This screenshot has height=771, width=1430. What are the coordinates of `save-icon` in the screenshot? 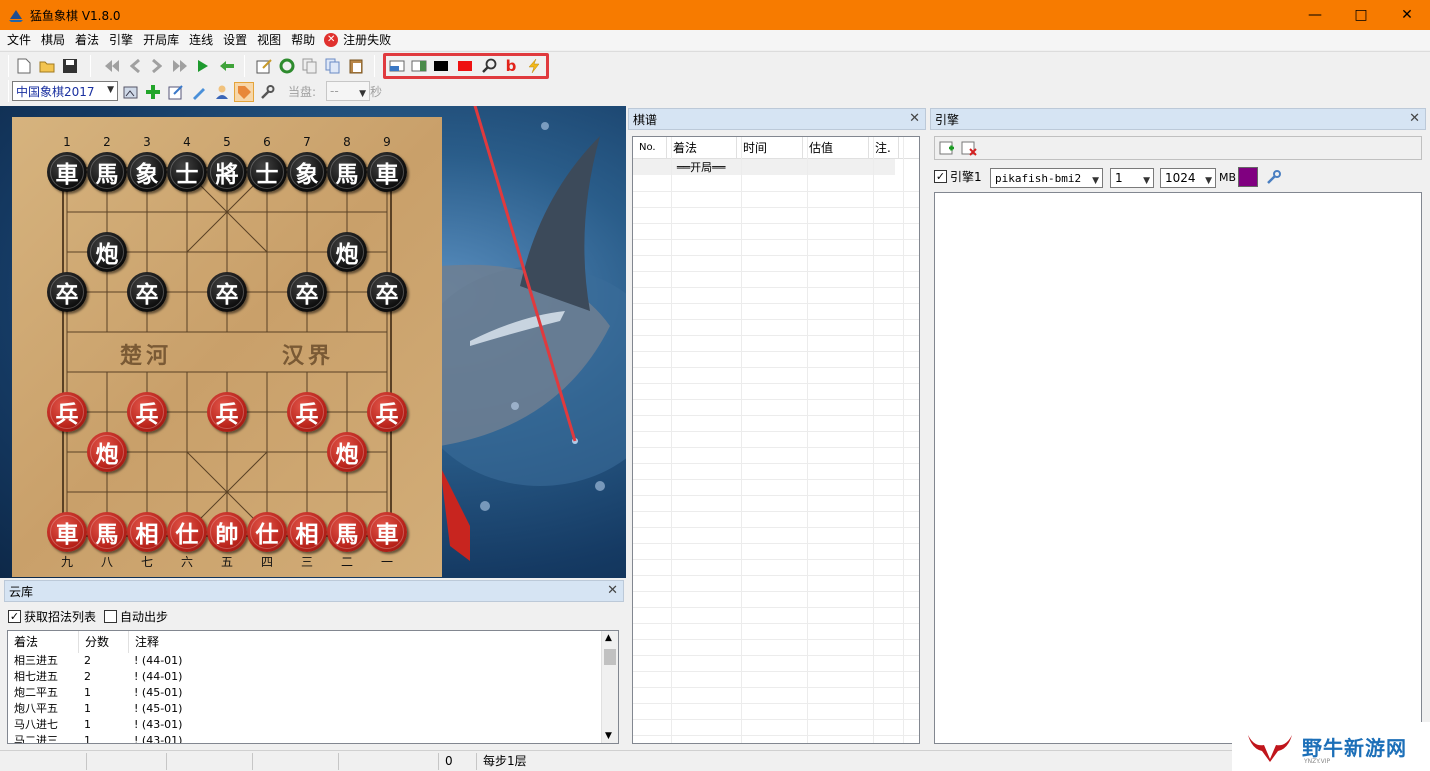 It's located at (70, 66).